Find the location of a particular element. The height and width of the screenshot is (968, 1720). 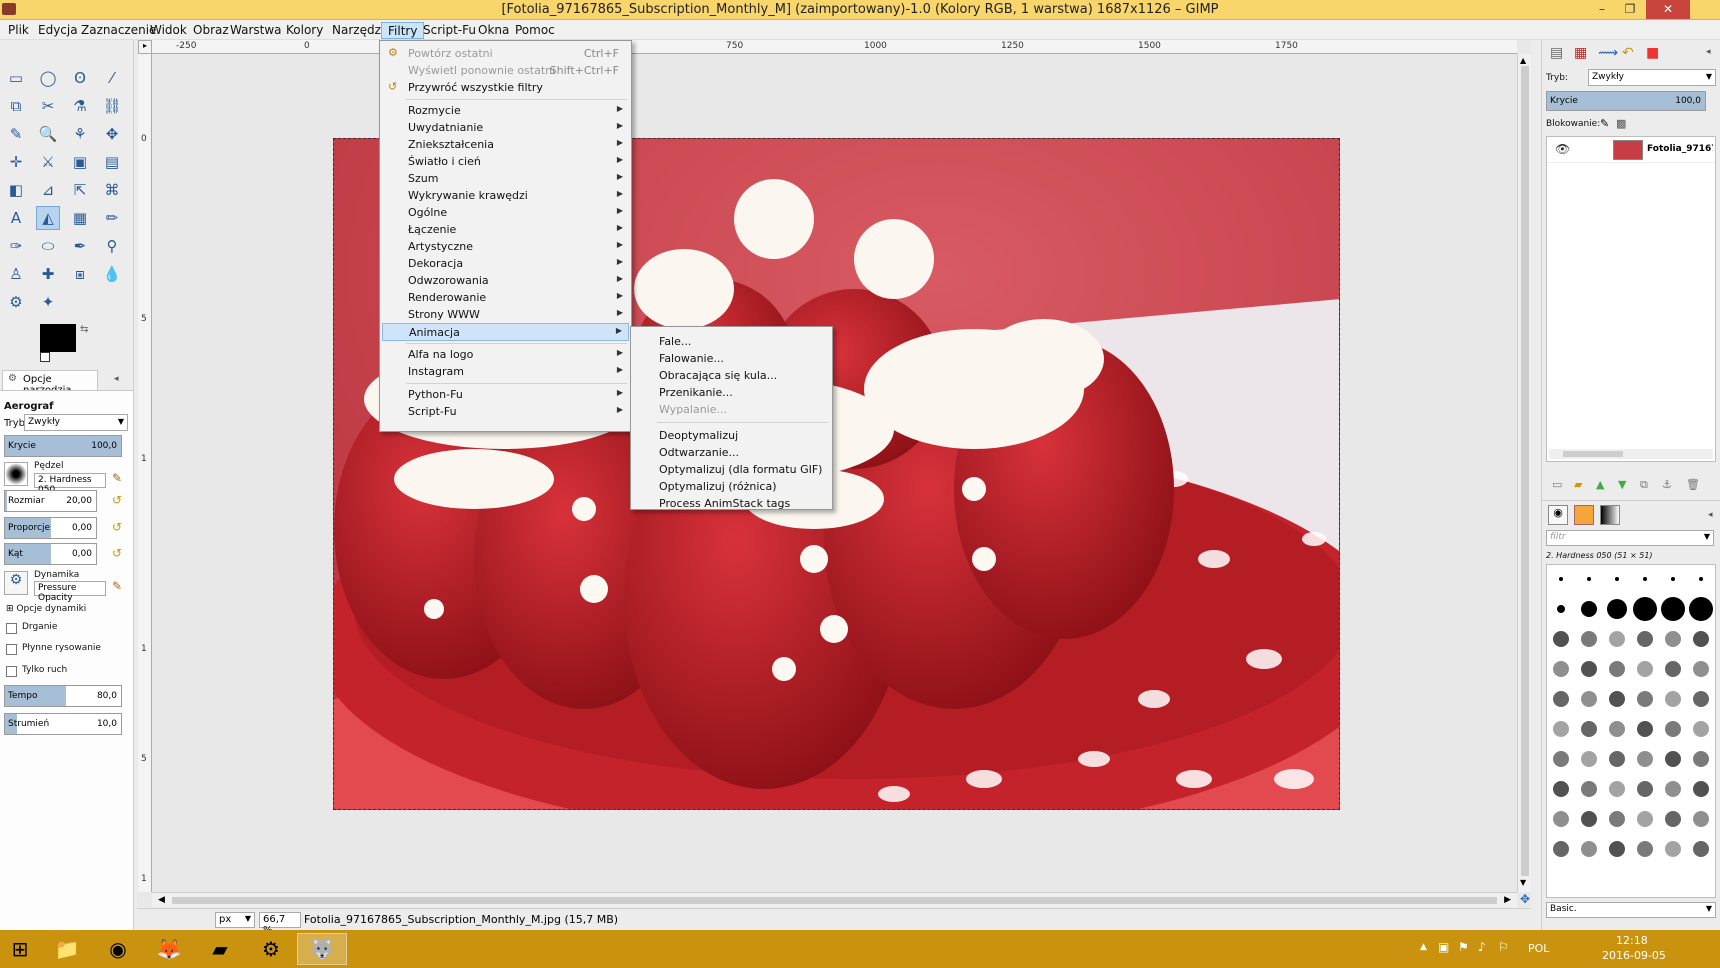

layers-tab-icon: ▤ is located at coordinates (1556, 53).